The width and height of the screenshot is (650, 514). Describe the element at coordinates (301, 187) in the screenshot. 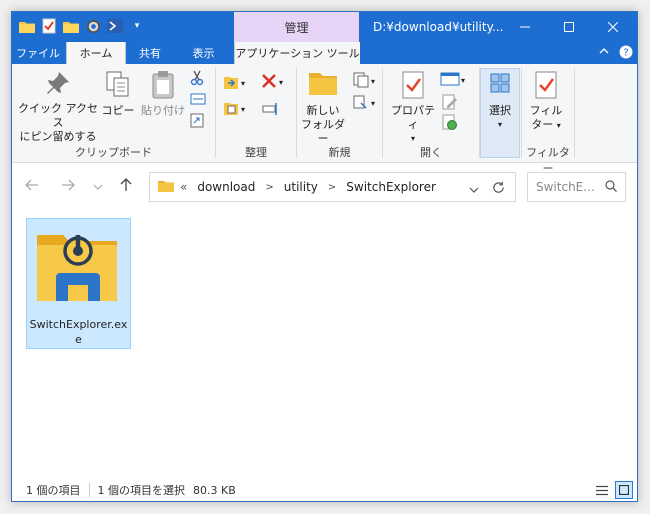

I see `breadcrumb-item: utility` at that location.